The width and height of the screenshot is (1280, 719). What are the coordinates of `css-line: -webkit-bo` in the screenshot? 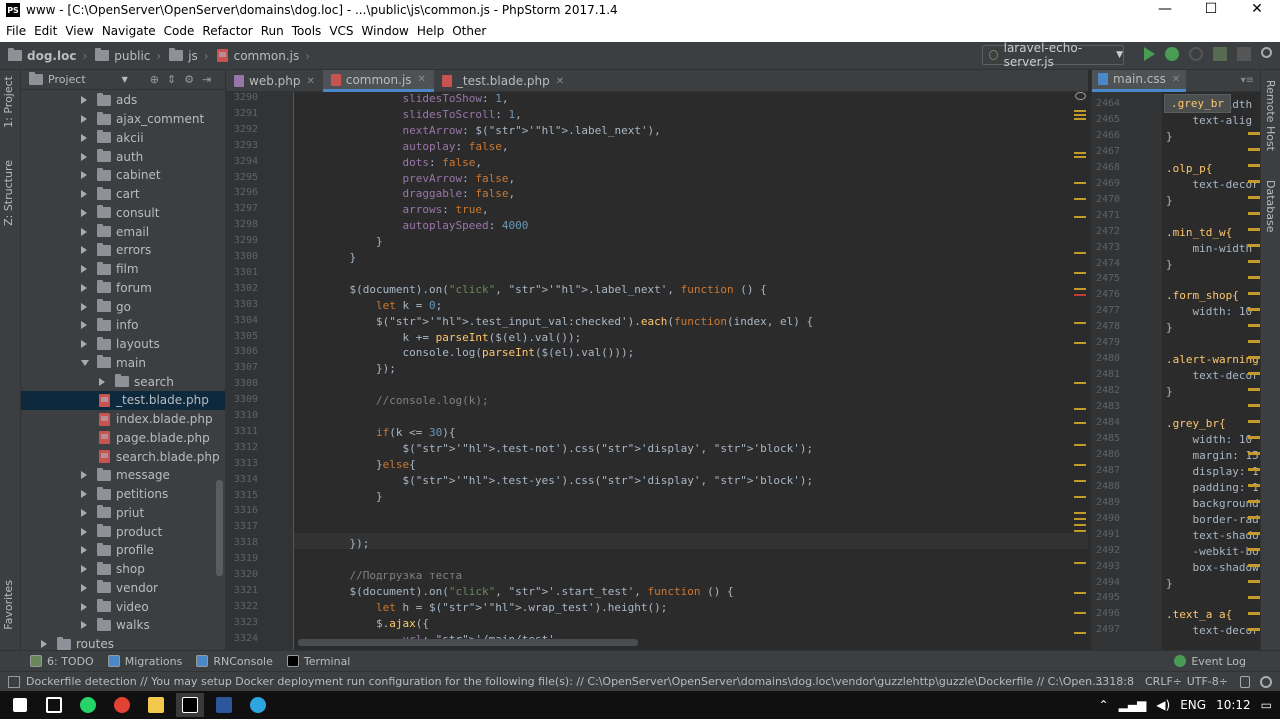 It's located at (1212, 551).